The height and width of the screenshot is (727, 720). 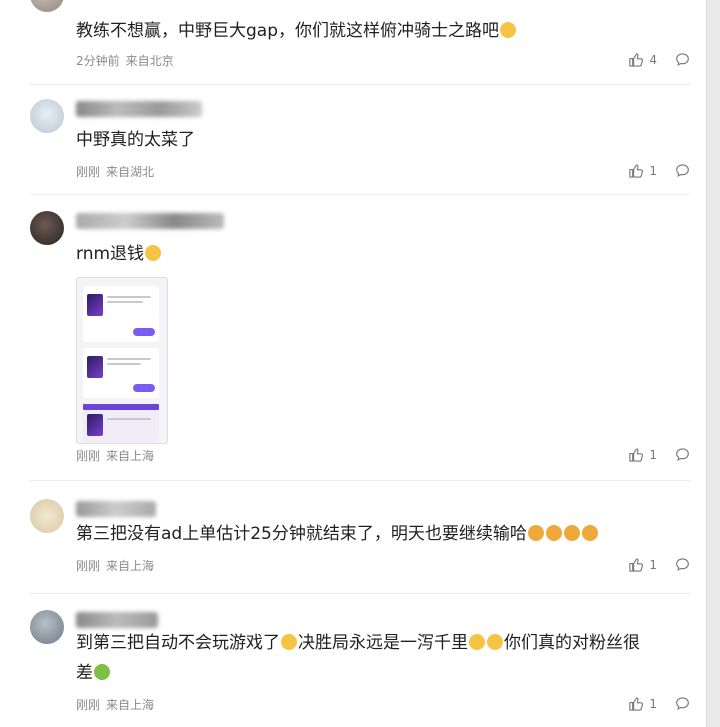 What do you see at coordinates (102, 672) in the screenshot?
I see `sick-emoji-icon` at bounding box center [102, 672].